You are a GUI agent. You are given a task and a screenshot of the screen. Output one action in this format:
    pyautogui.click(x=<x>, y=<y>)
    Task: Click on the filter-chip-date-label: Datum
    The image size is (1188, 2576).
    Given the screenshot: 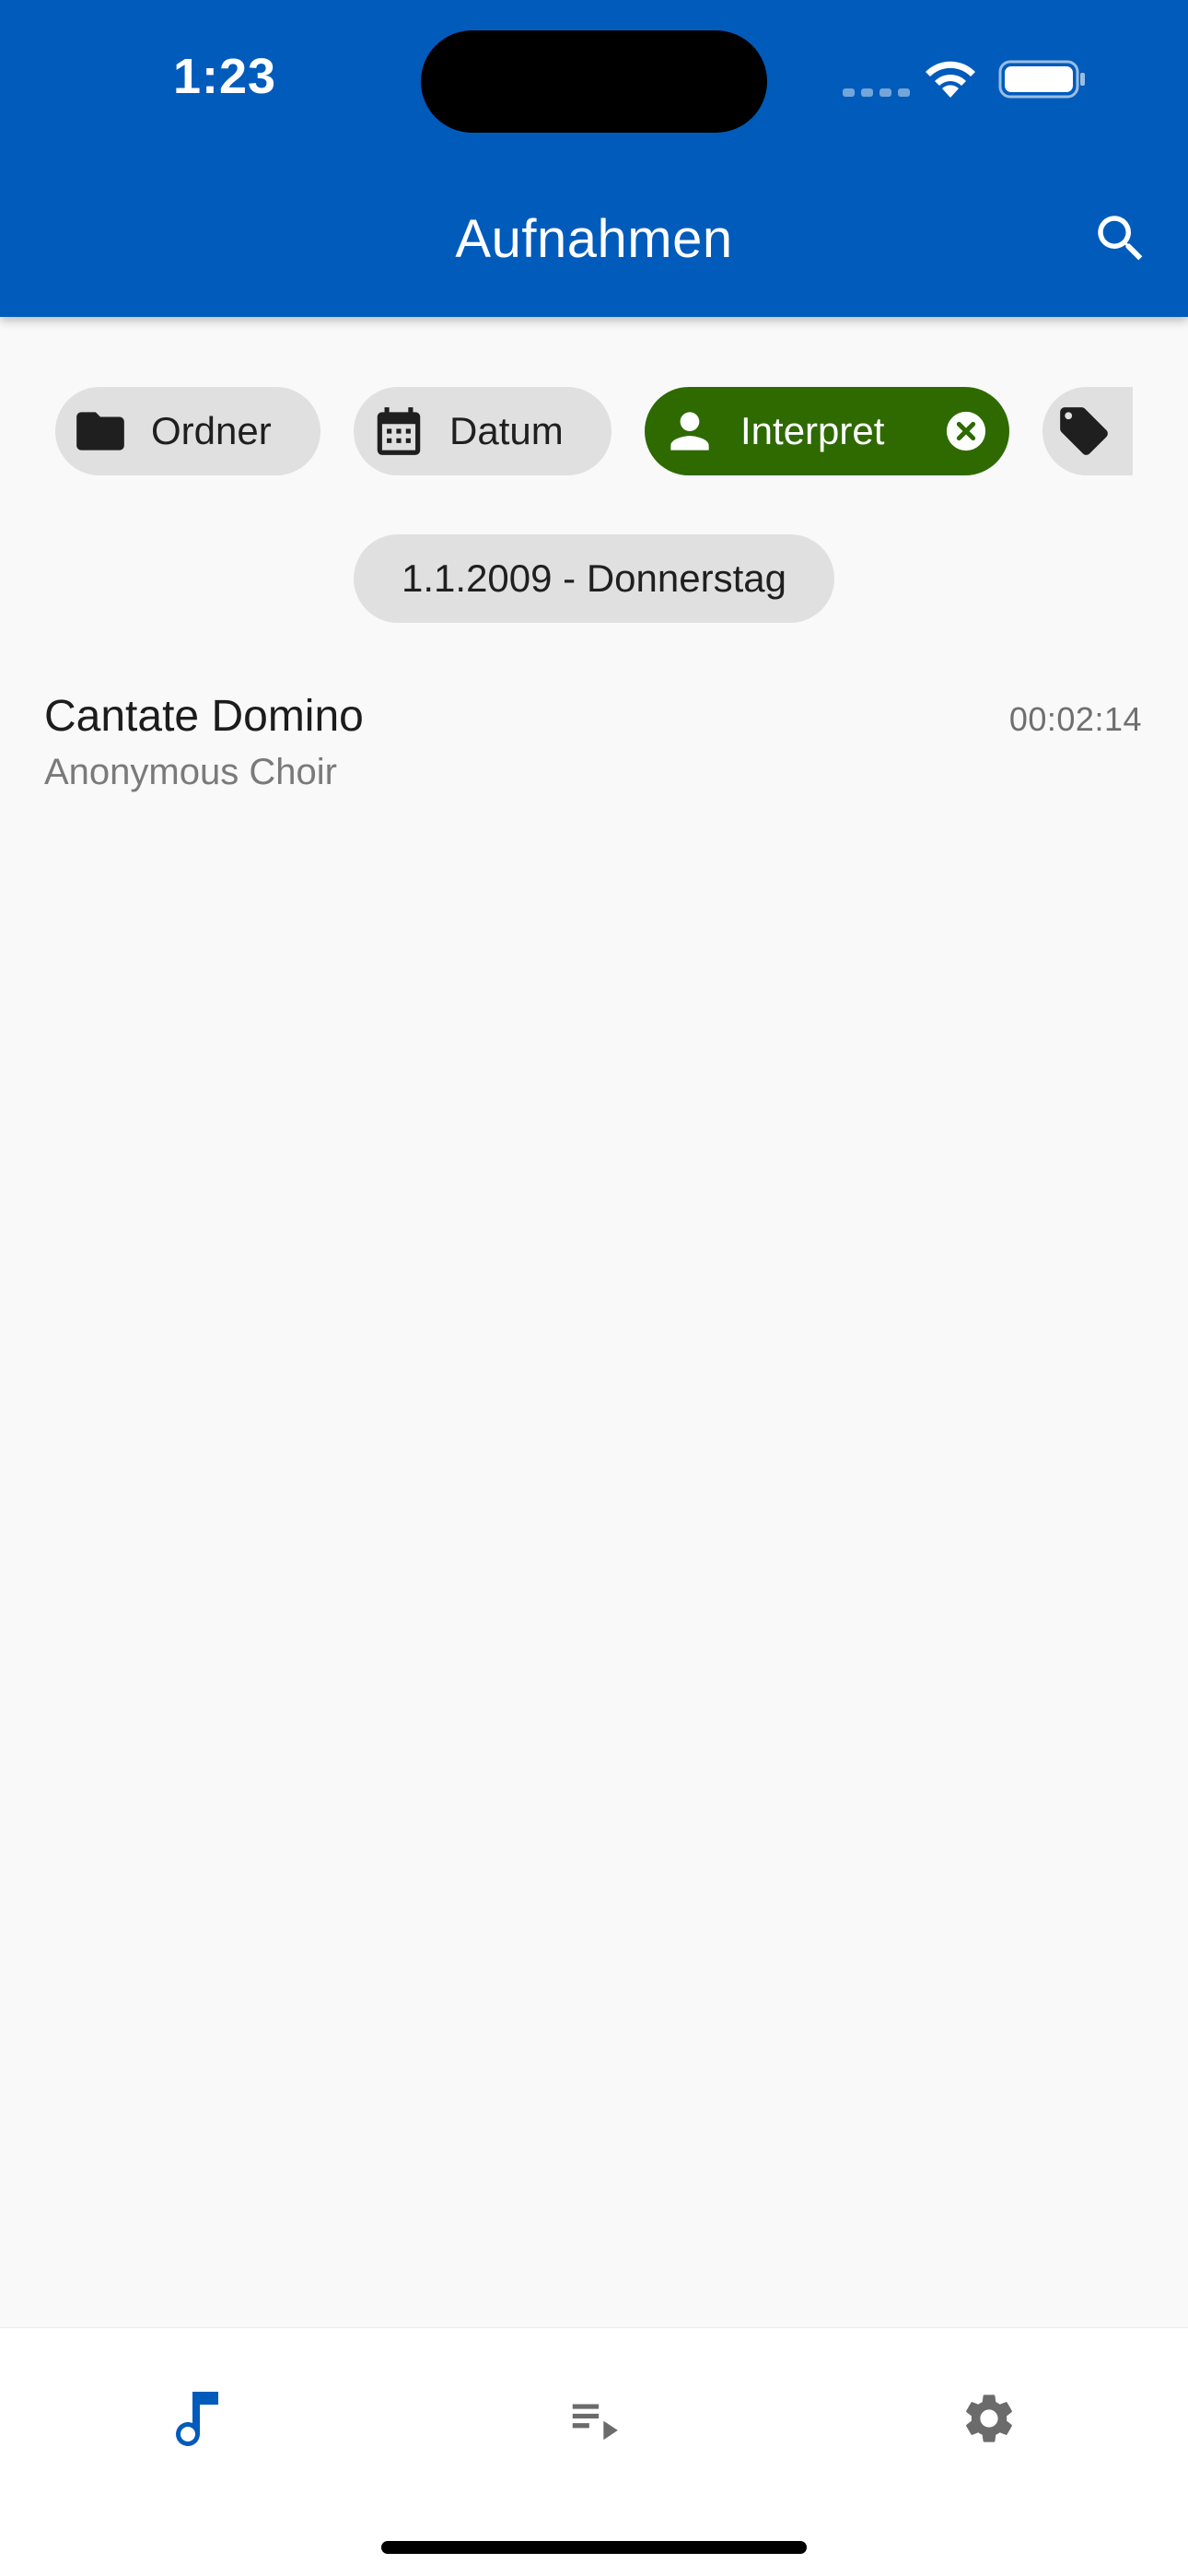 What is the action you would take?
    pyautogui.click(x=507, y=430)
    